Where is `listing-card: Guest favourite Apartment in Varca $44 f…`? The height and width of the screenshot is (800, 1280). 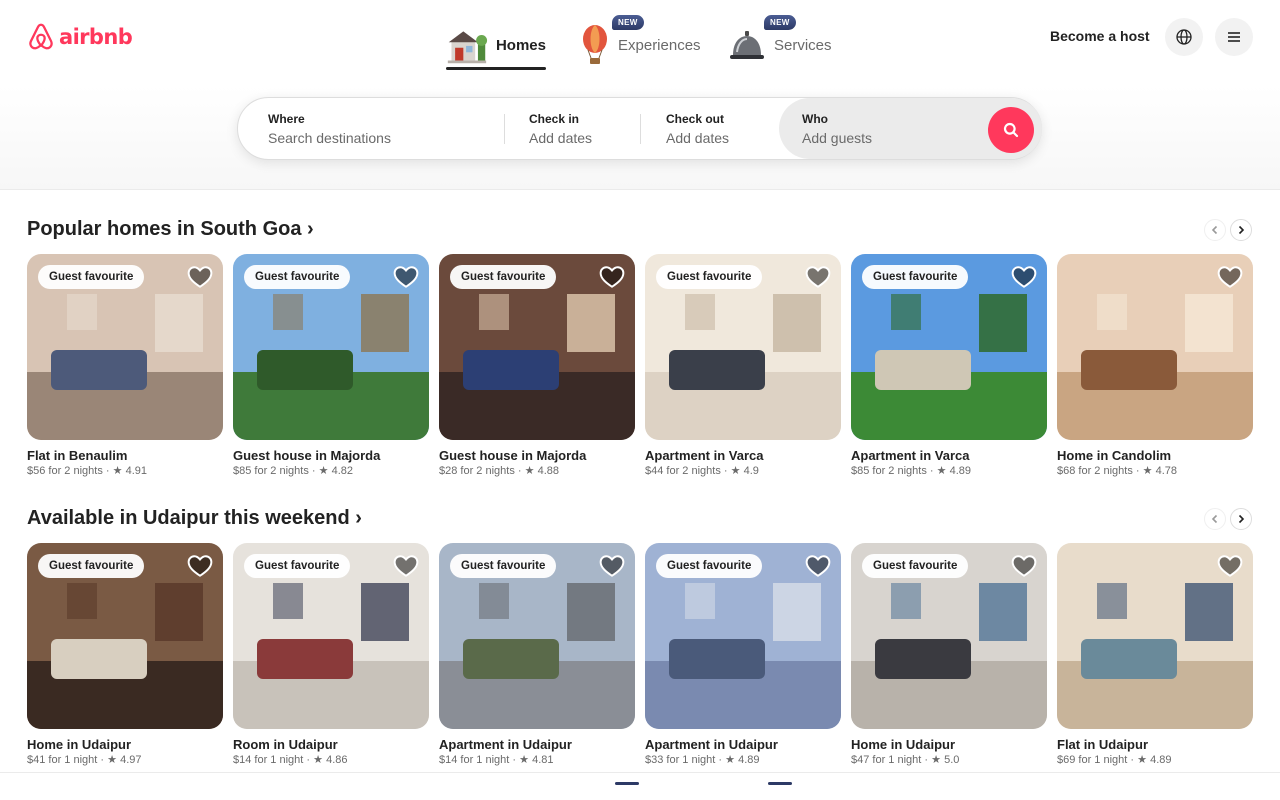 listing-card: Guest favourite Apartment in Varca $44 f… is located at coordinates (743, 369).